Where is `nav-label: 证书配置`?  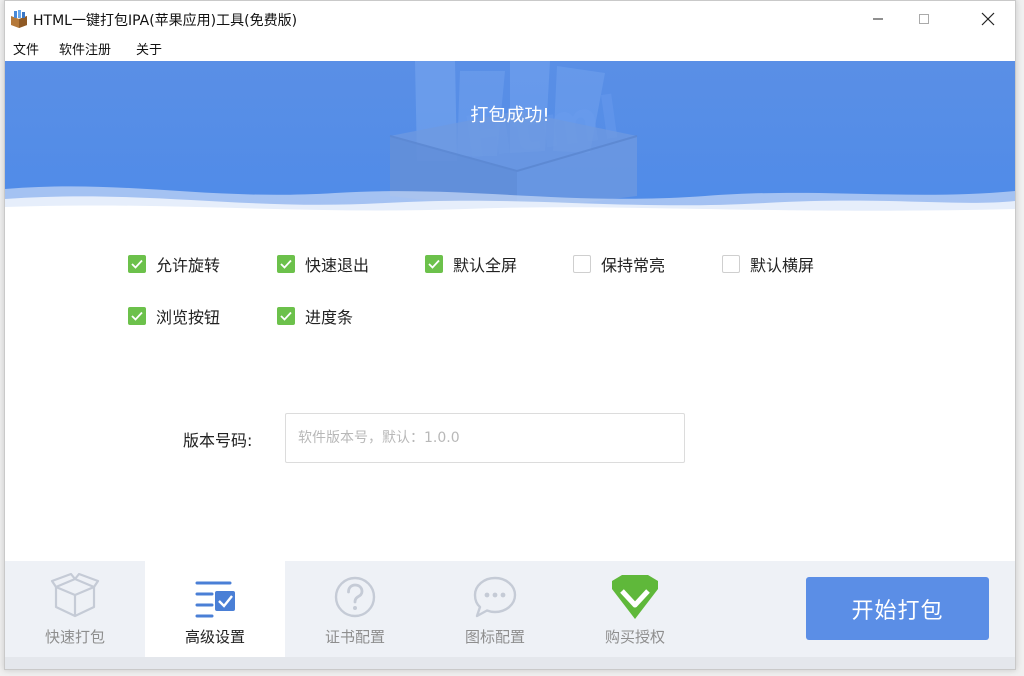
nav-label: 证书配置 is located at coordinates (354, 637).